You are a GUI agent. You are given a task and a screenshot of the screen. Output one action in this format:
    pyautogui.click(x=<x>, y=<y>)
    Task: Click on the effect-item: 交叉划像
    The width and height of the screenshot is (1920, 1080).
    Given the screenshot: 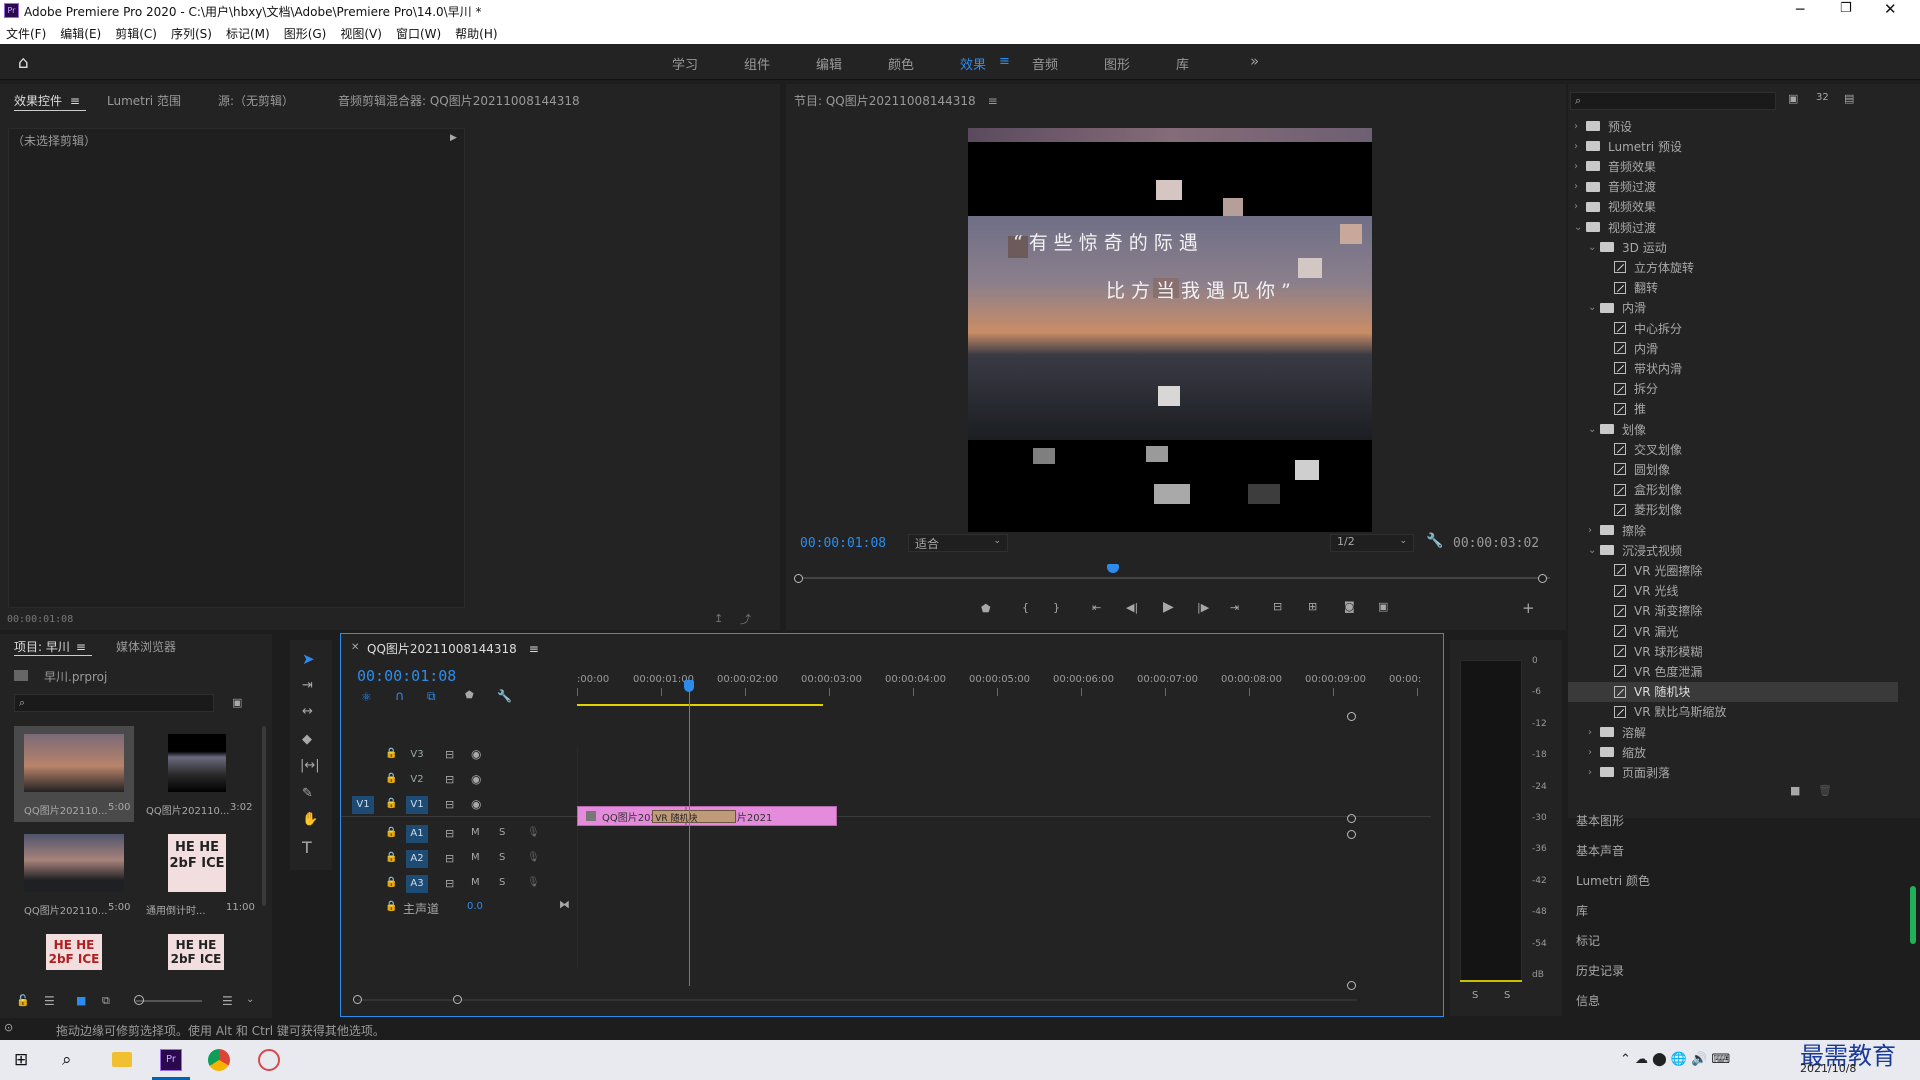 What is the action you would take?
    pyautogui.click(x=1733, y=449)
    